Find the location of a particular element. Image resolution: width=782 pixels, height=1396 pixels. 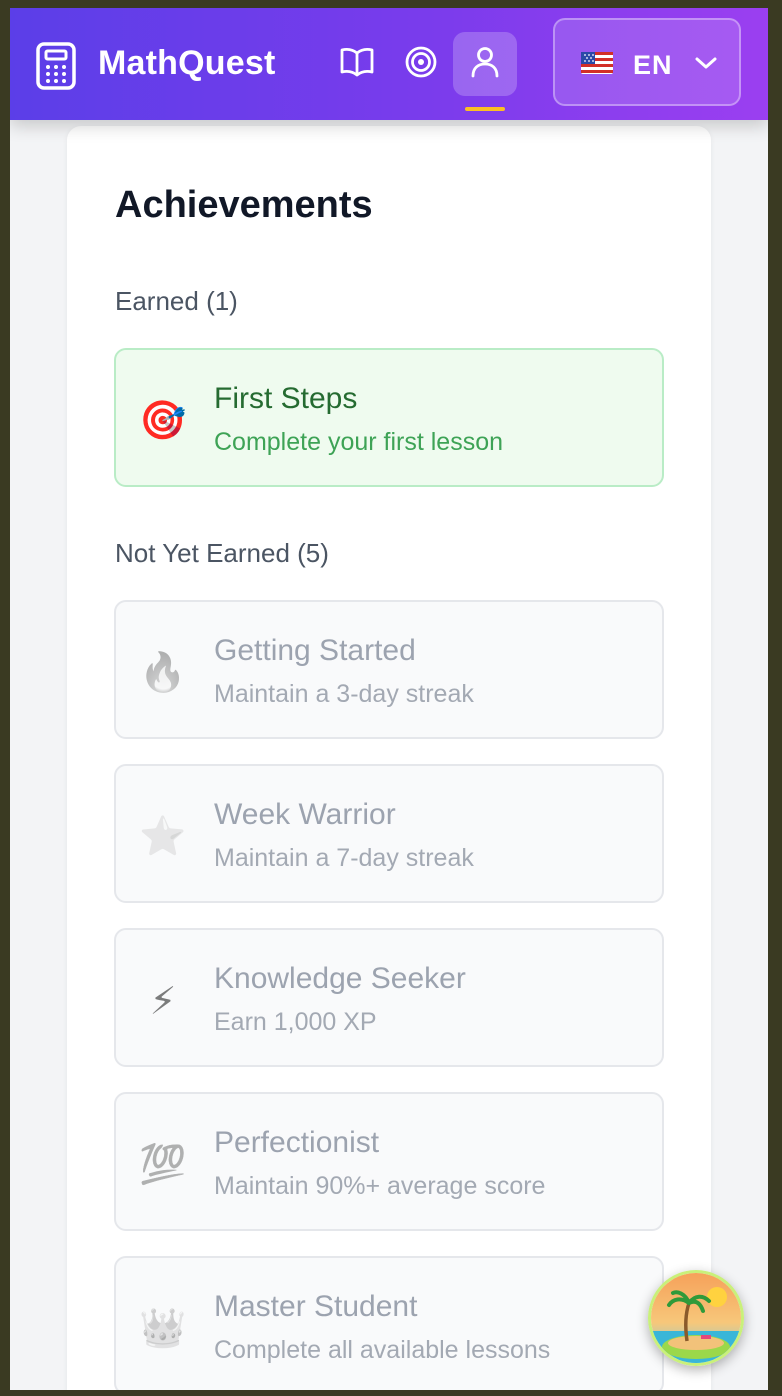

user-icon is located at coordinates (485, 64).